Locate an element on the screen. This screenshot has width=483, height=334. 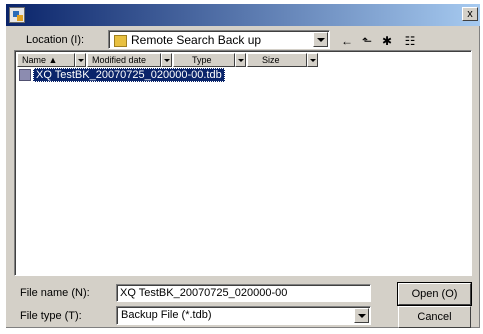
column-type-dropdown is located at coordinates (240, 60).